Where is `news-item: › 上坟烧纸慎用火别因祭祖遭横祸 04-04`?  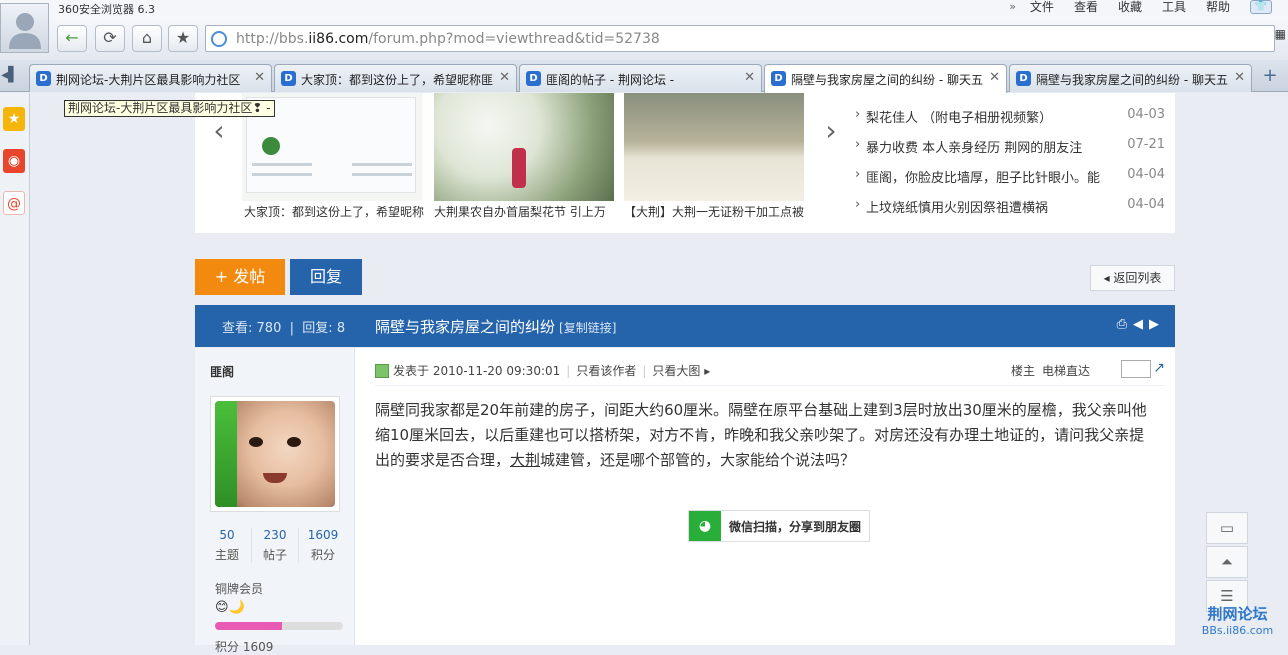
news-item: › 上坟烧纸慎用火别因祭祖遭横祸 04-04 is located at coordinates (1009, 212).